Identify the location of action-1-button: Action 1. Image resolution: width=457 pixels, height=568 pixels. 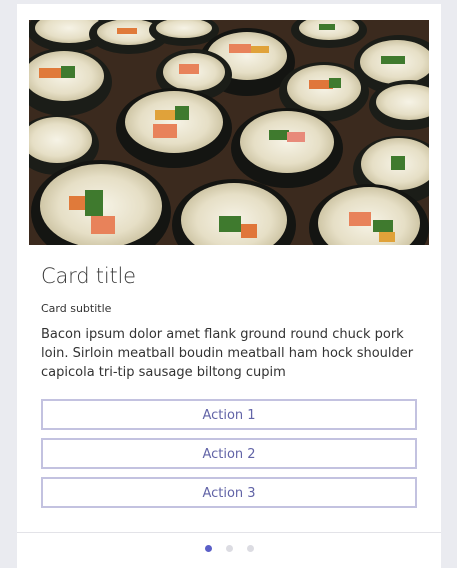
(229, 414).